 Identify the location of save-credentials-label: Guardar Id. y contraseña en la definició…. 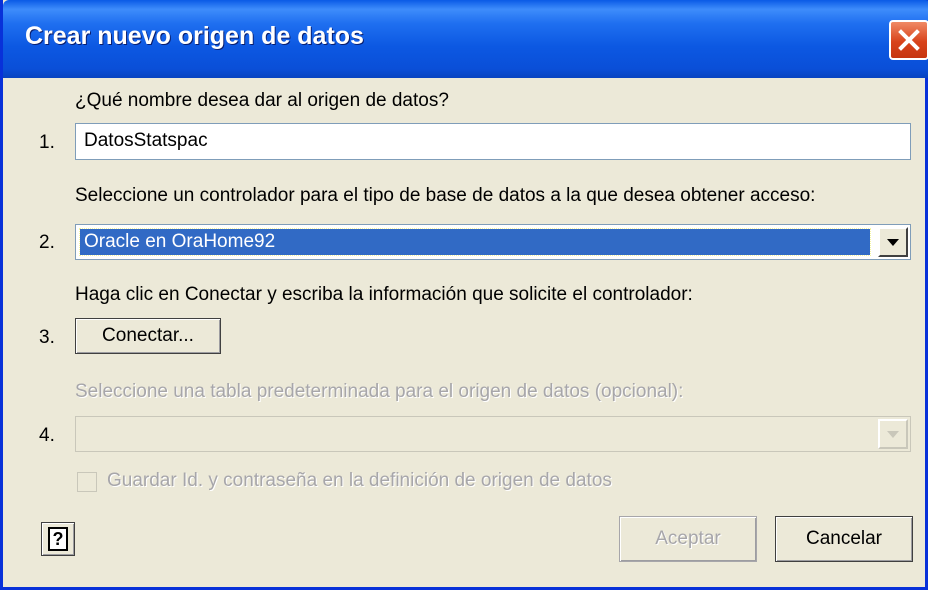
(359, 480).